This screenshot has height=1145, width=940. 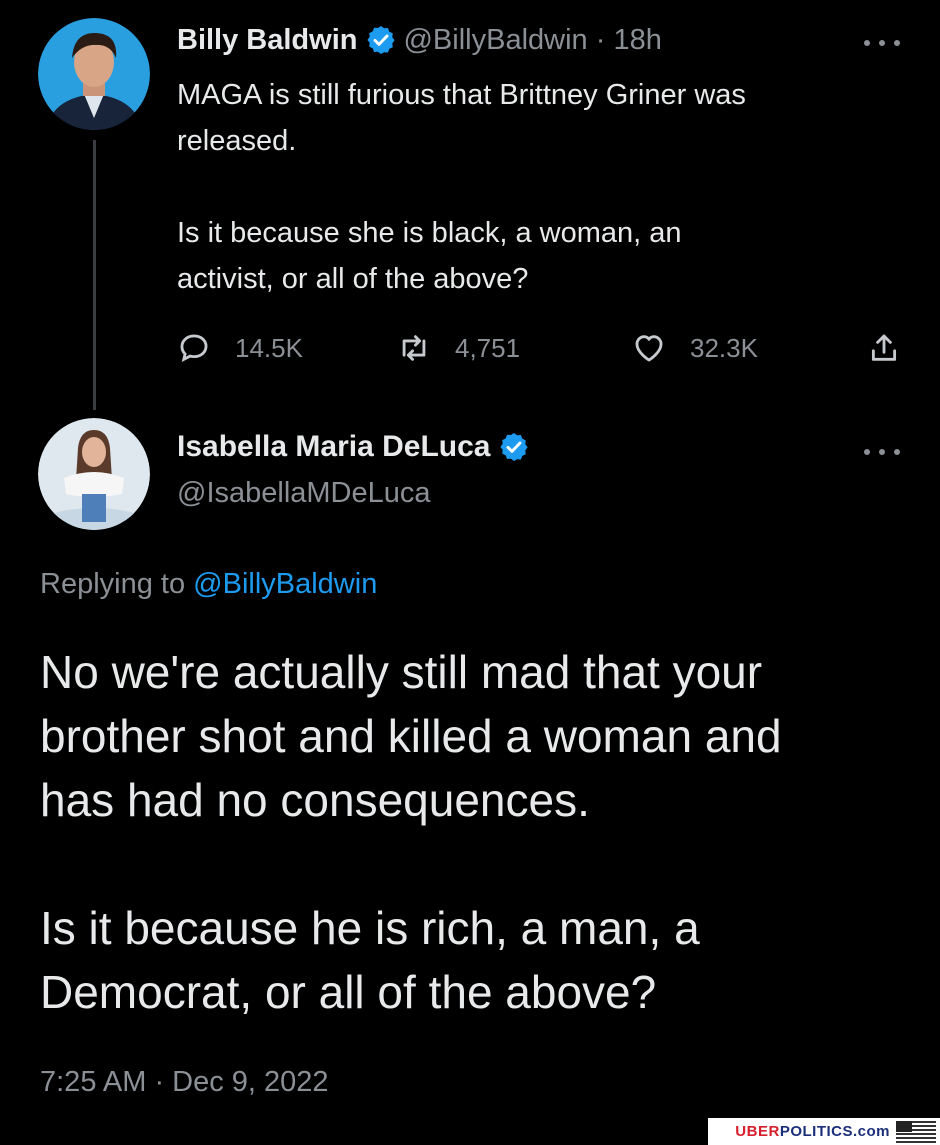 I want to click on tweet-action-bar: 14.5K 4,751 32.3K, so click(x=542, y=348).